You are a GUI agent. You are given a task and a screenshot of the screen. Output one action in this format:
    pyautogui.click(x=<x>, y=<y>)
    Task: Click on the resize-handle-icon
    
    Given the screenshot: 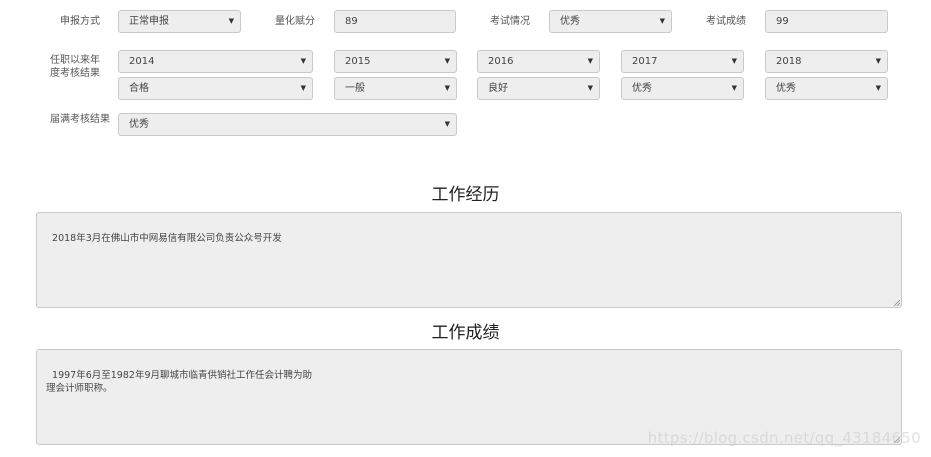 What is the action you would take?
    pyautogui.click(x=896, y=302)
    